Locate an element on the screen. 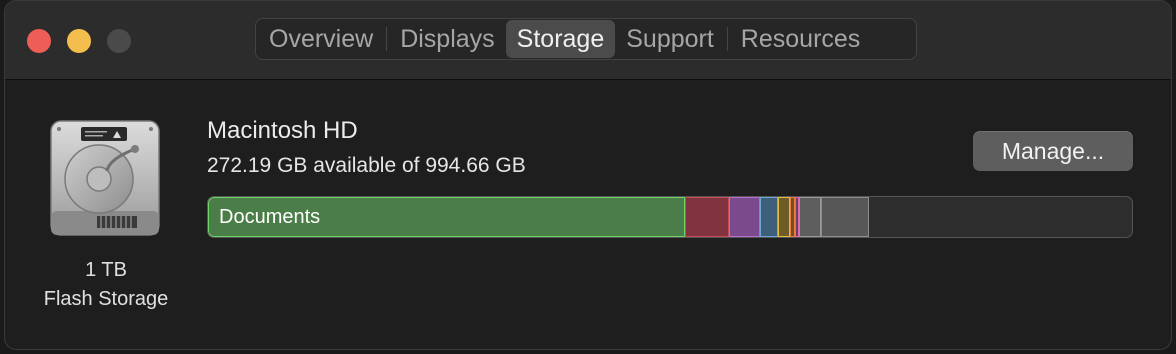  storage-usage-bar: Documents is located at coordinates (670, 217).